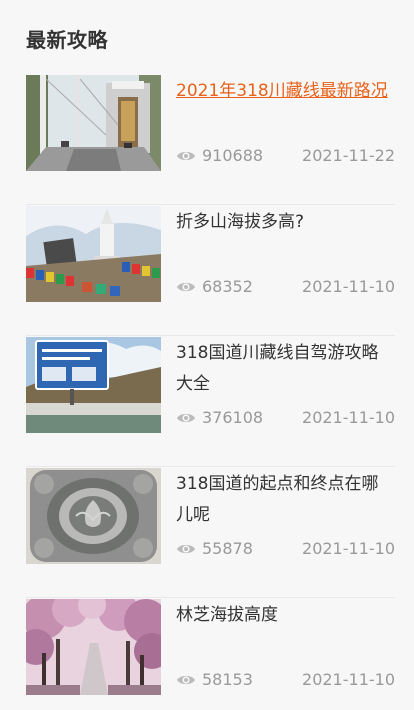 This screenshot has height=710, width=414. I want to click on section-title: 最新攻略, so click(67, 40).